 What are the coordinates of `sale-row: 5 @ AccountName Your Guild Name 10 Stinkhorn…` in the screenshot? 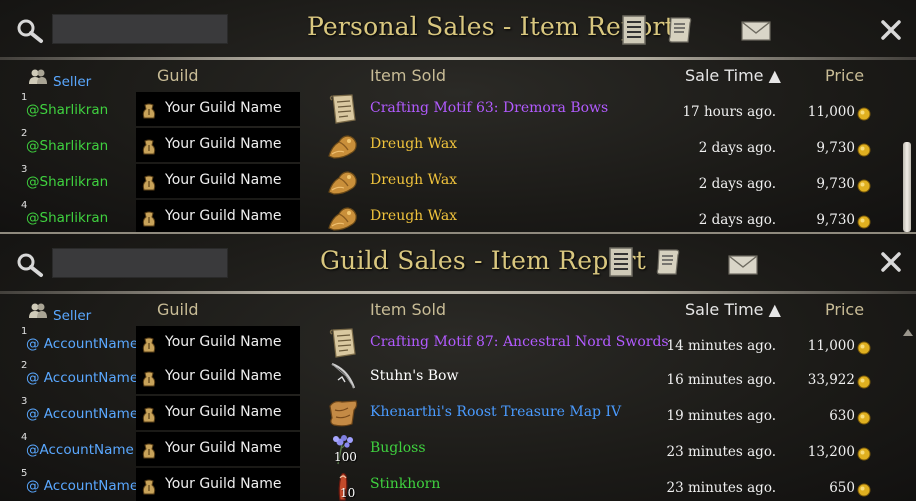 It's located at (448, 484).